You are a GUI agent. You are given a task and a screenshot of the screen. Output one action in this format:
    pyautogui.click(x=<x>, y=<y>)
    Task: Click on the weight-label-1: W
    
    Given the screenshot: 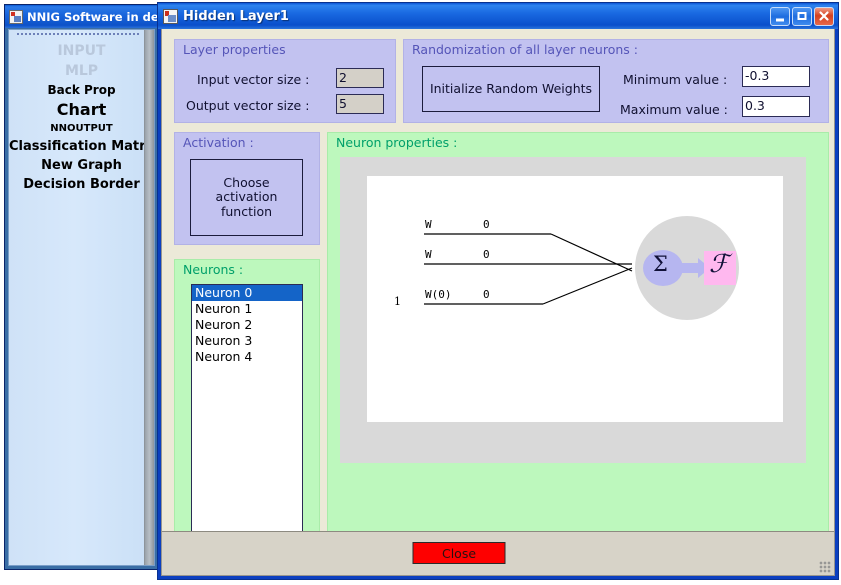 What is the action you would take?
    pyautogui.click(x=428, y=224)
    